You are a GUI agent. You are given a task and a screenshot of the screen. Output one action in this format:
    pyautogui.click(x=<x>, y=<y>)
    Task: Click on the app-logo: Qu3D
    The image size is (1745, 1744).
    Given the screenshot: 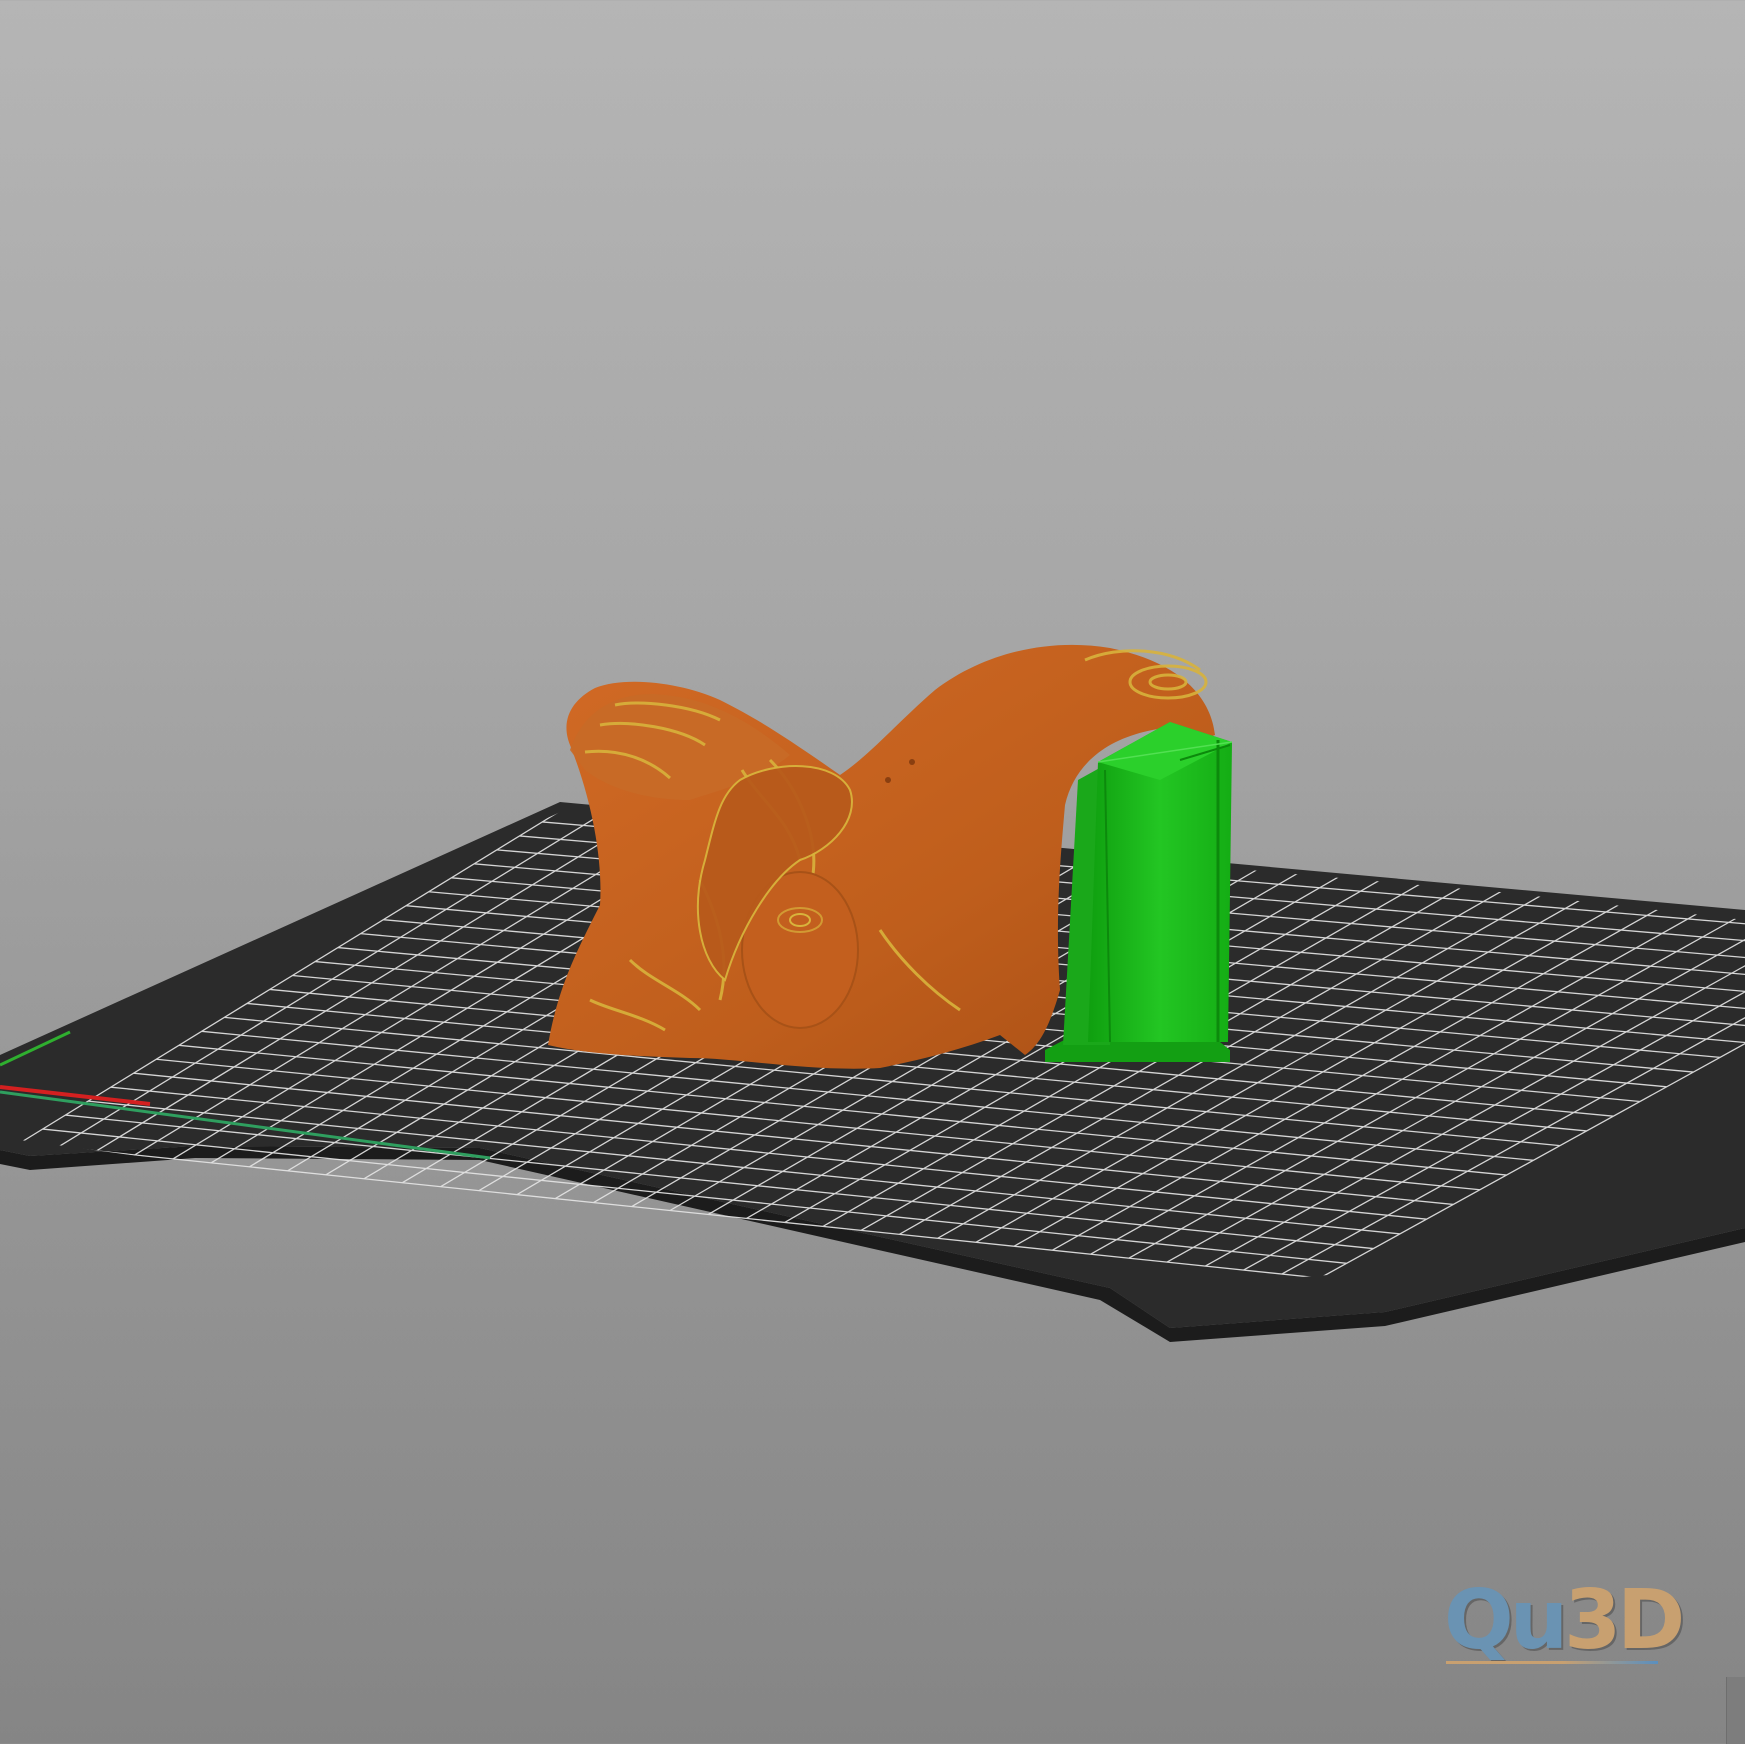 What is the action you would take?
    pyautogui.click(x=1564, y=1620)
    